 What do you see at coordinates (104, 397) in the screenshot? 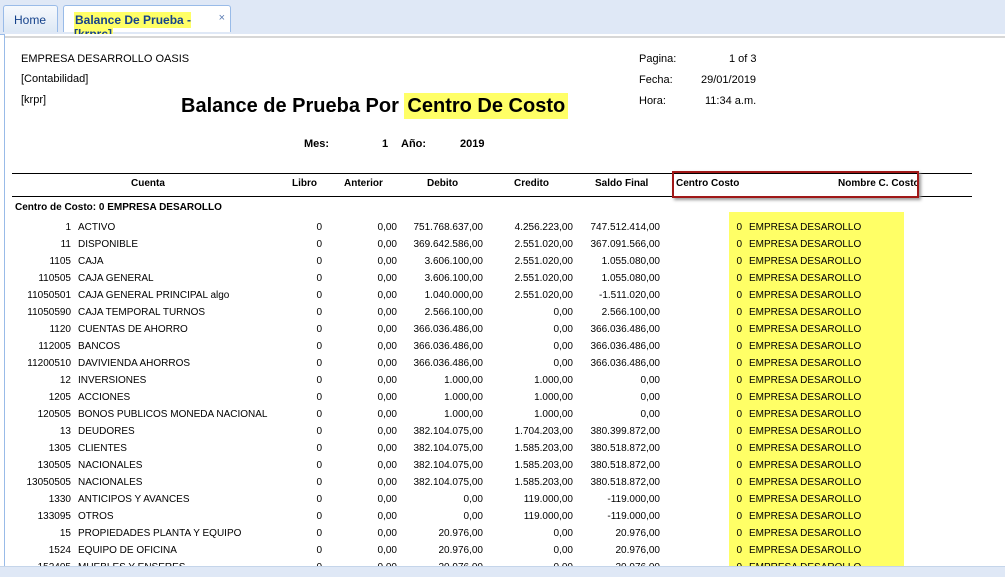
I see `account-name: ACCIONES` at bounding box center [104, 397].